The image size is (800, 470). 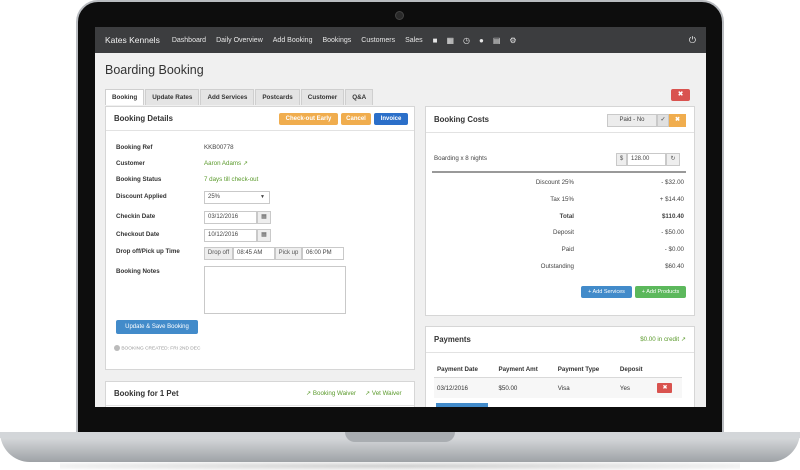 I want to click on vet-waiver-link: ↗ Vet Waiver, so click(x=383, y=393).